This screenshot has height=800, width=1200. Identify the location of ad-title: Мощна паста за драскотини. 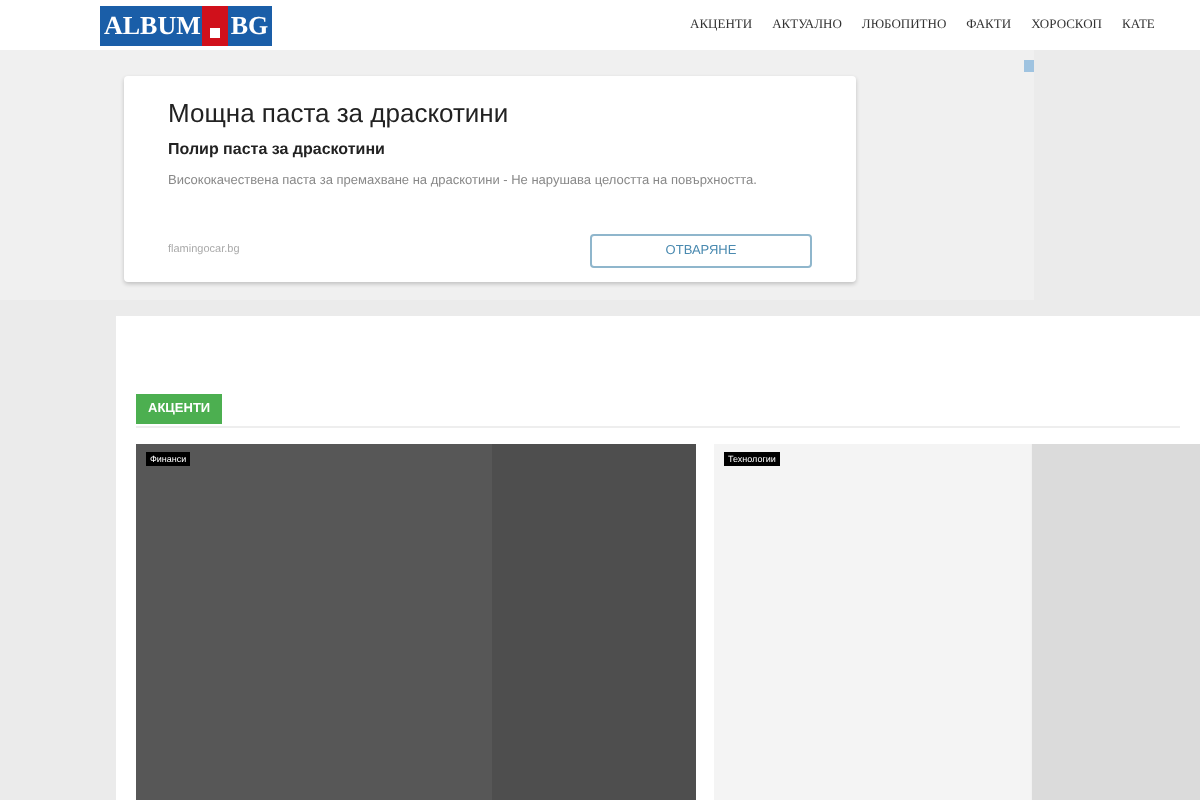
(339, 114).